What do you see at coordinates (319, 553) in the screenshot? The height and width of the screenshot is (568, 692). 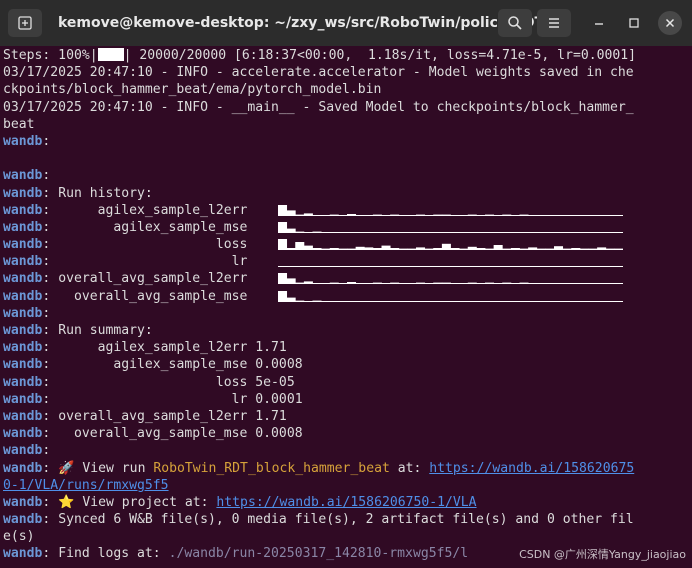 I see `logs-path: ./wandb/run-20250317_142810-rmxwg5f5/l` at bounding box center [319, 553].